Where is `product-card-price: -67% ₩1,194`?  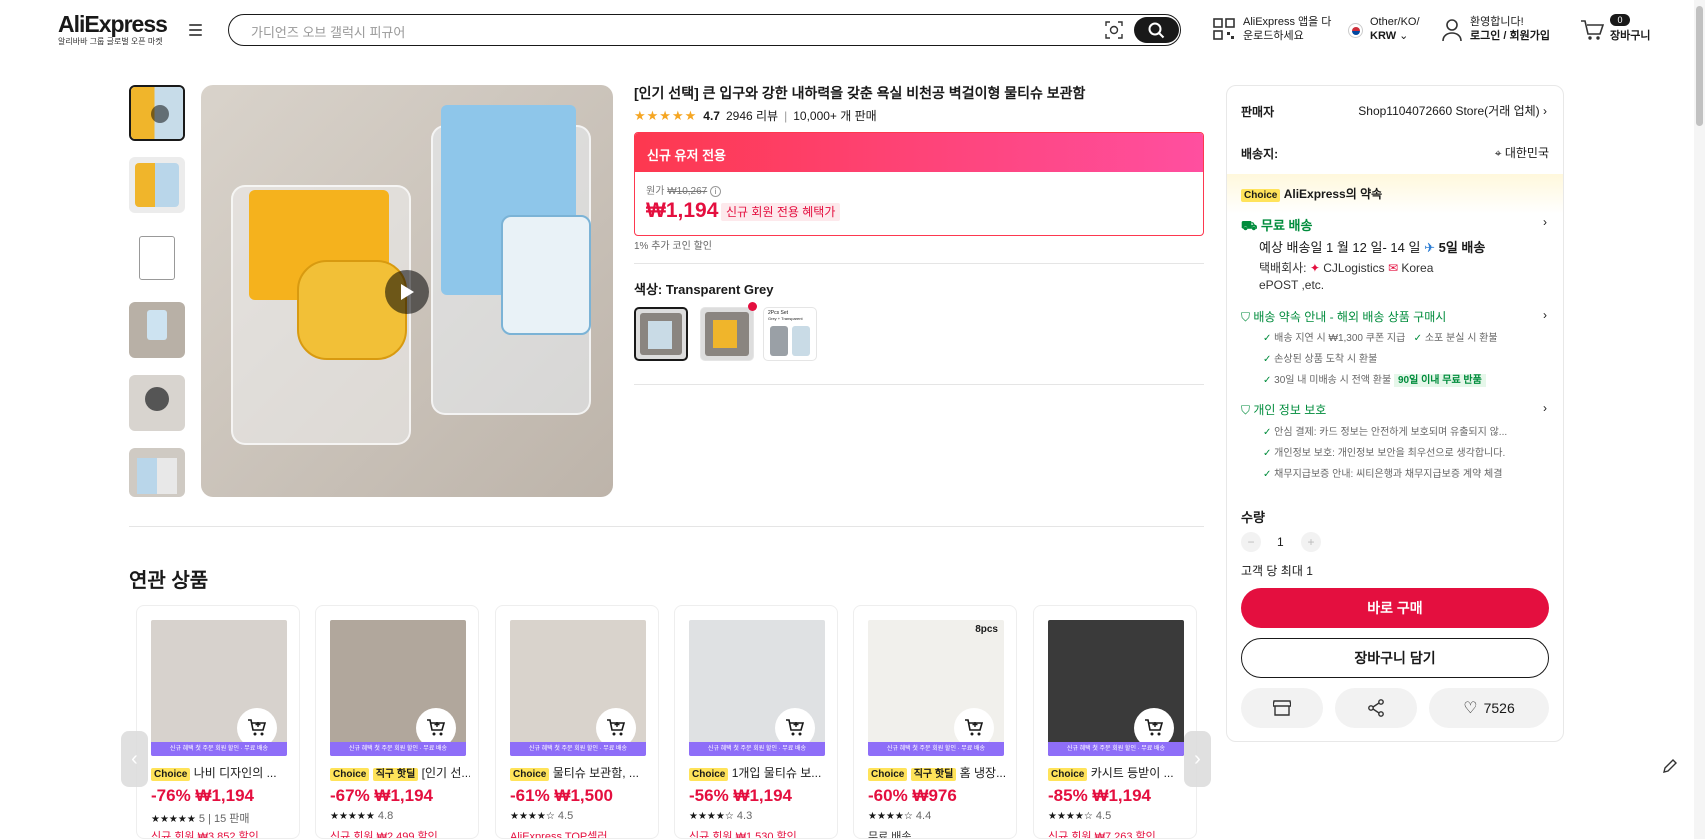
product-card-price: -67% ₩1,194 is located at coordinates (382, 795).